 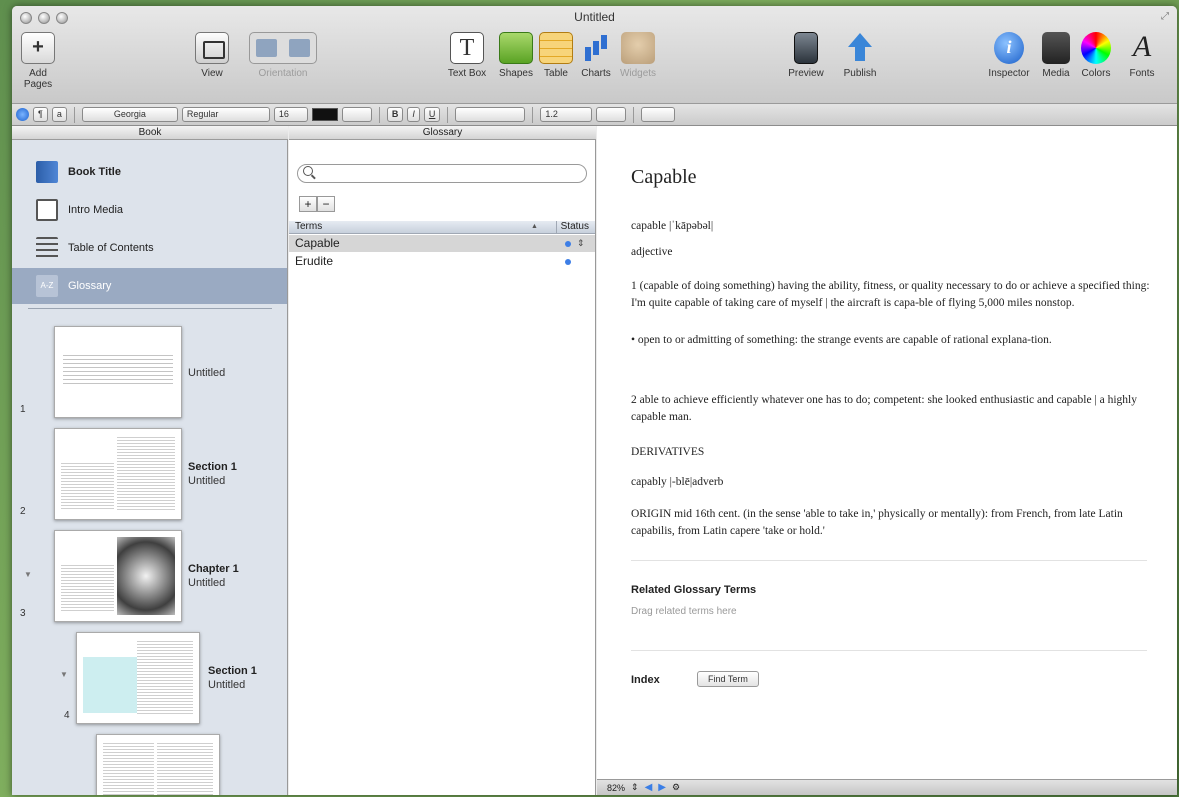 I want to click on page-subtitle: Untitled, so click(x=207, y=583).